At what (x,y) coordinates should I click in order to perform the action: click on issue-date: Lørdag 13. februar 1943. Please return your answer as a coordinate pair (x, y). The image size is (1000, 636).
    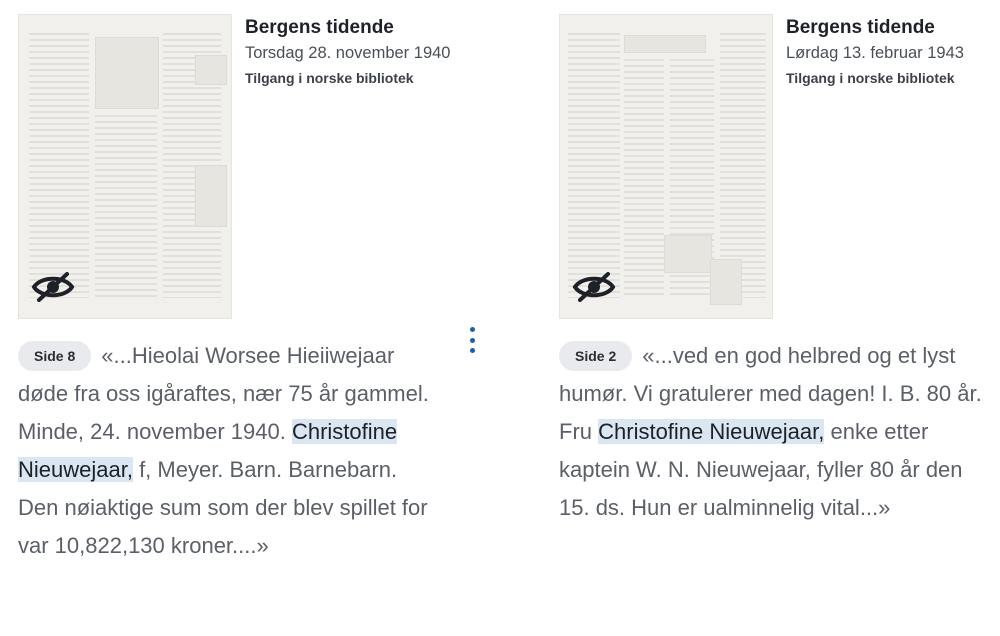
    Looking at the image, I should click on (875, 53).